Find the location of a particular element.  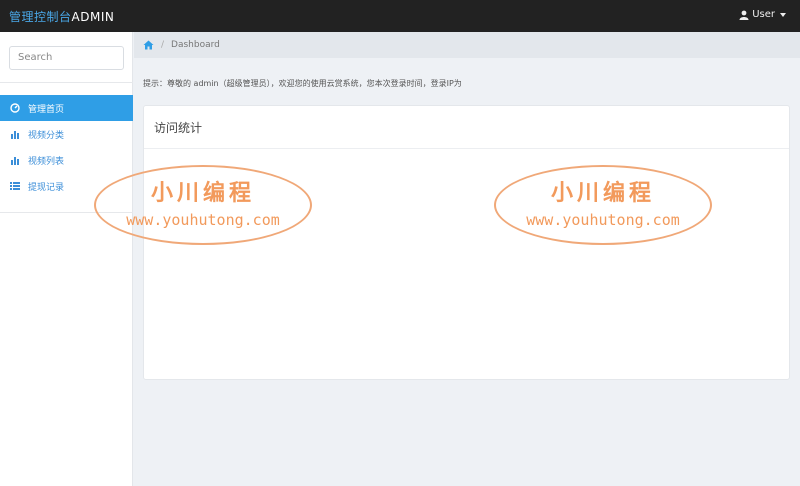

caret-down-icon is located at coordinates (783, 14).